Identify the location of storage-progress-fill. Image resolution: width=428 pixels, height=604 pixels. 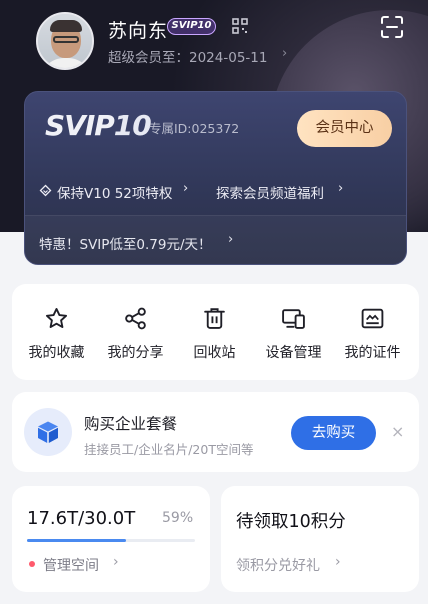
(77, 540).